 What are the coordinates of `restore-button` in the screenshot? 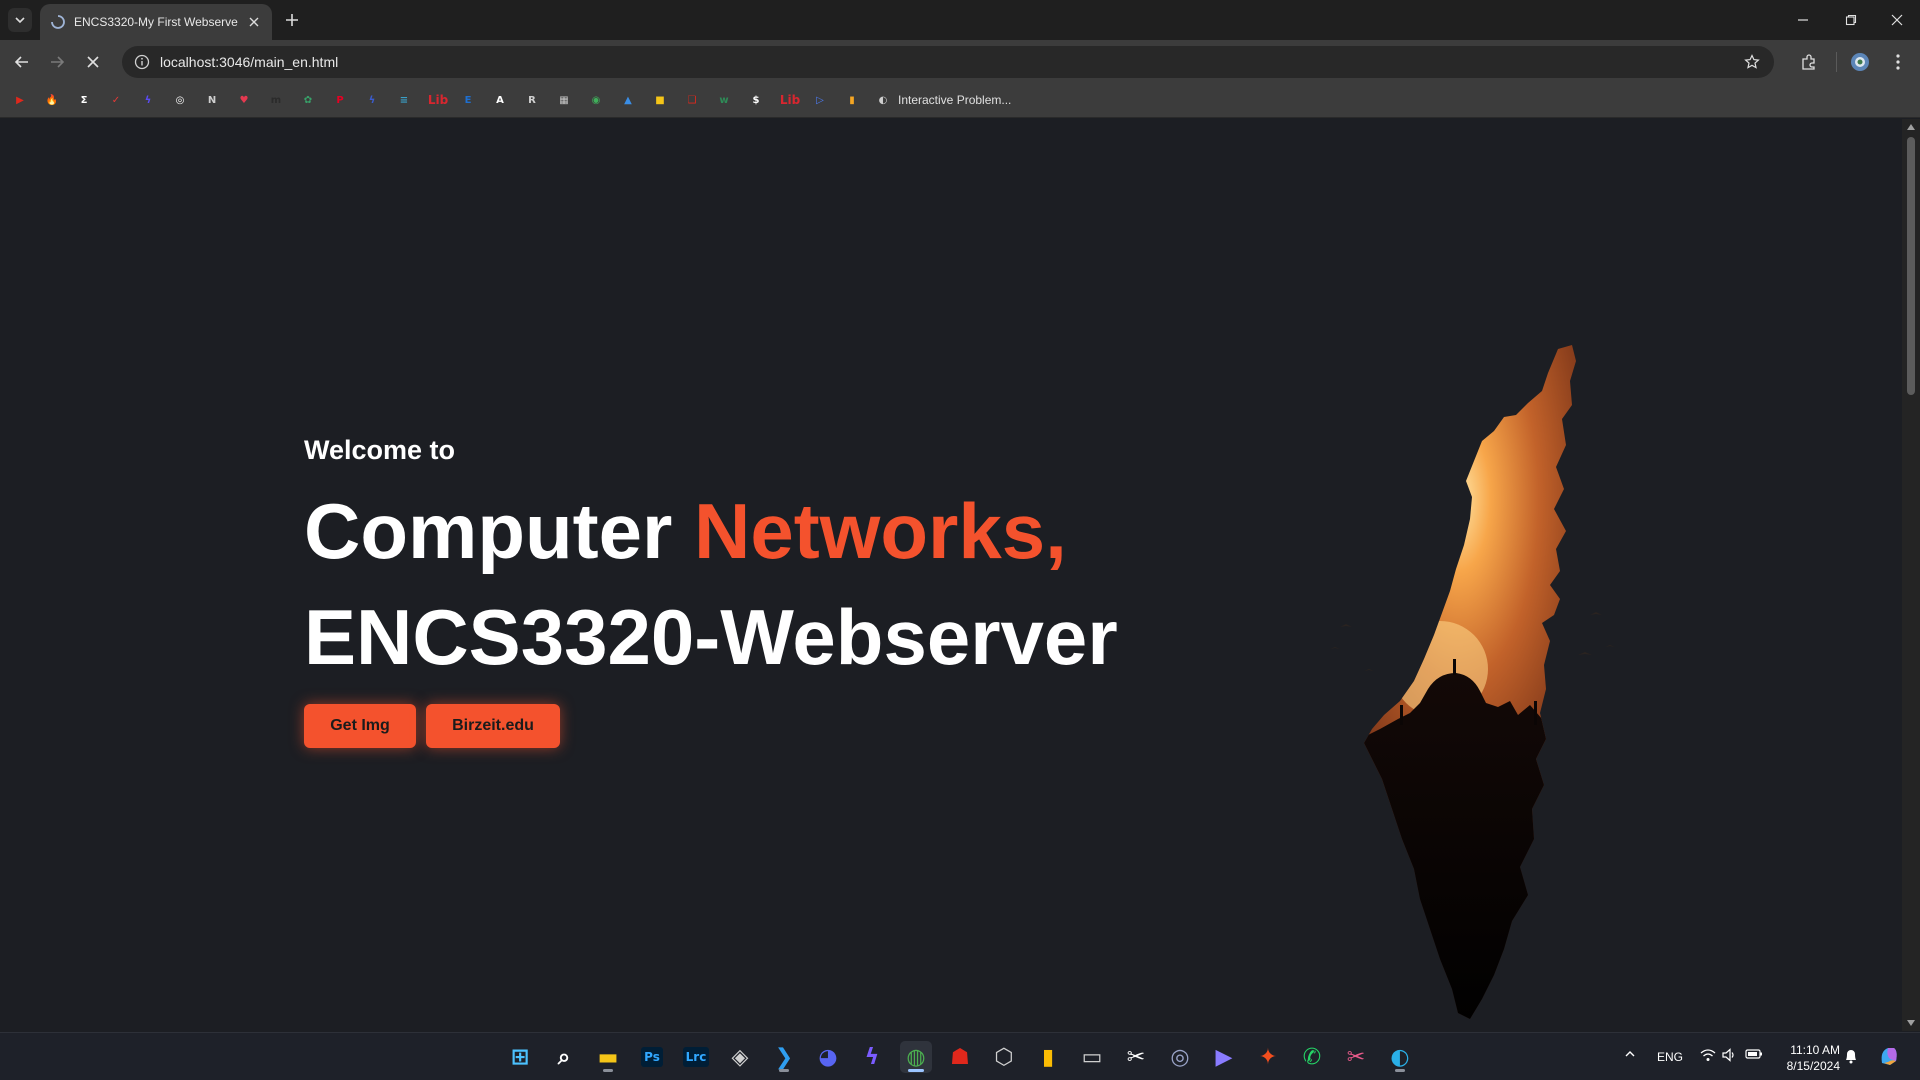 It's located at (1851, 20).